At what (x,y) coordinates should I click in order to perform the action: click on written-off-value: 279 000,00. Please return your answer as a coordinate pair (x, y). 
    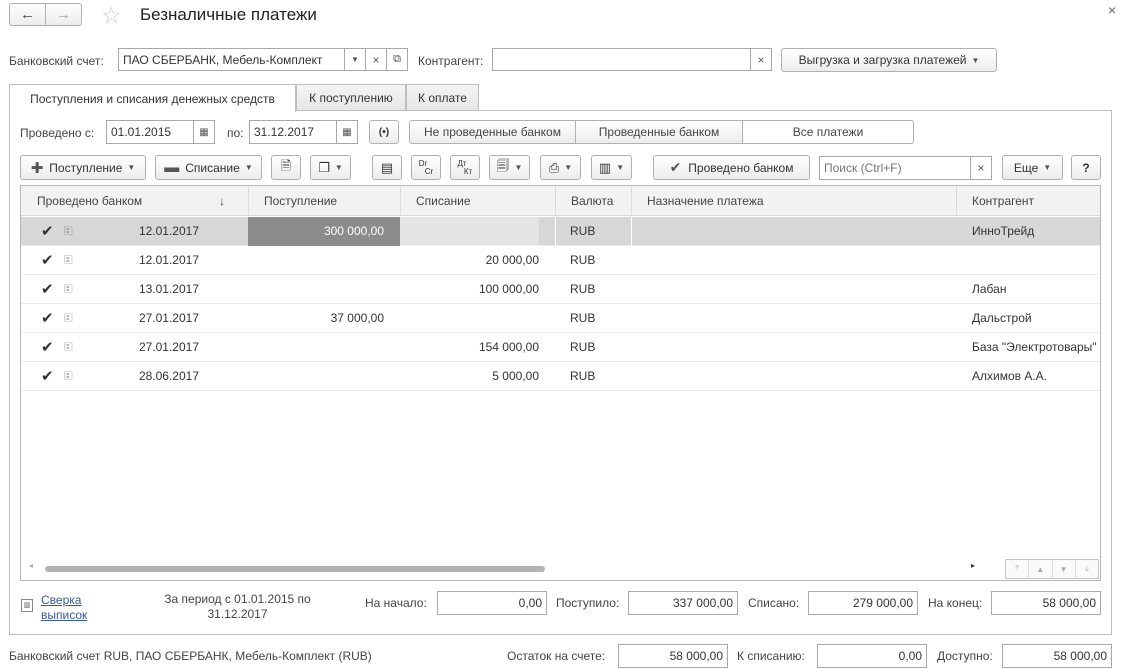
    Looking at the image, I should click on (882, 603).